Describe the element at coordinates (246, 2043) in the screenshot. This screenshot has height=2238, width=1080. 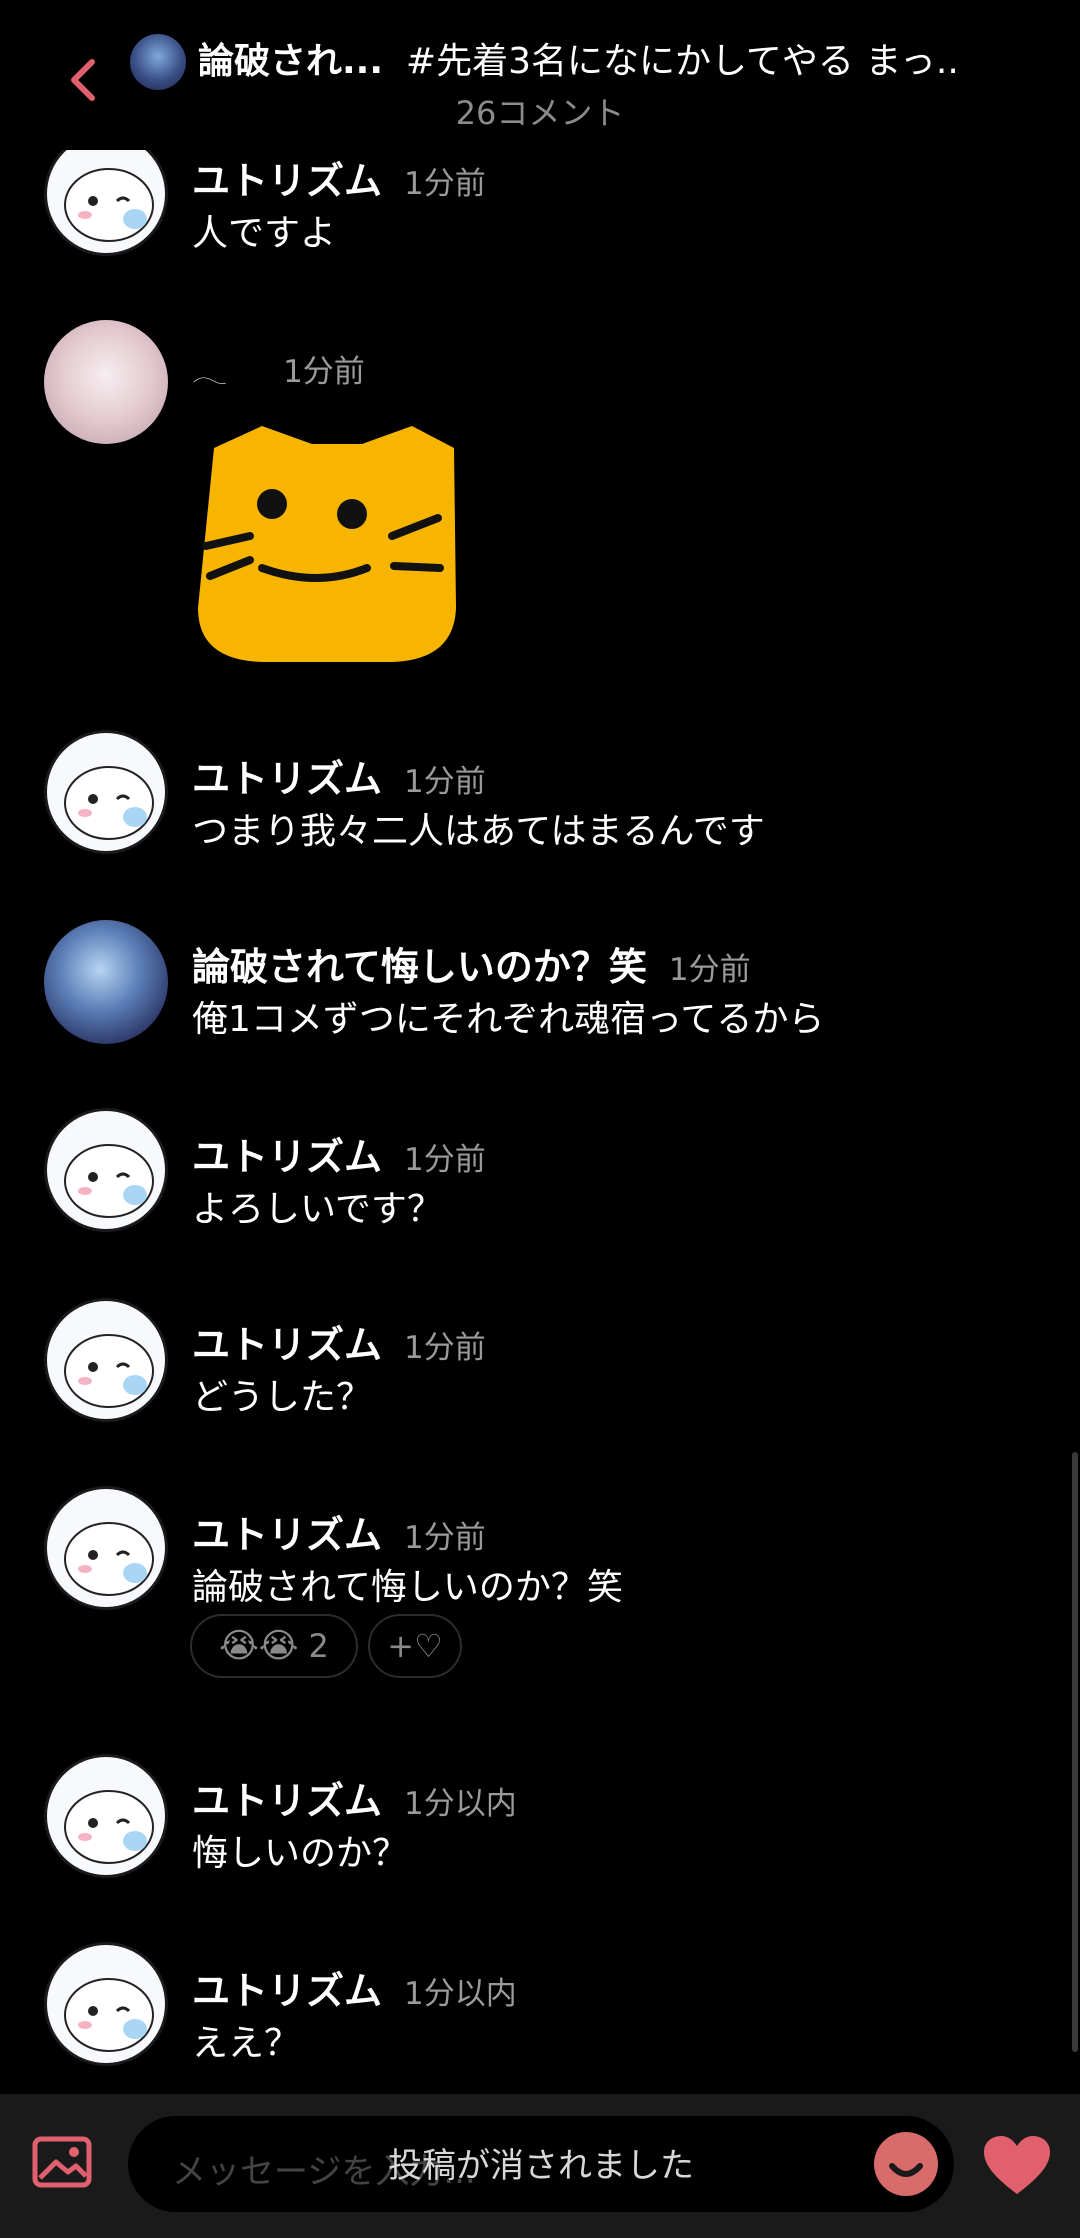
I see `comment-text: ええ？` at that location.